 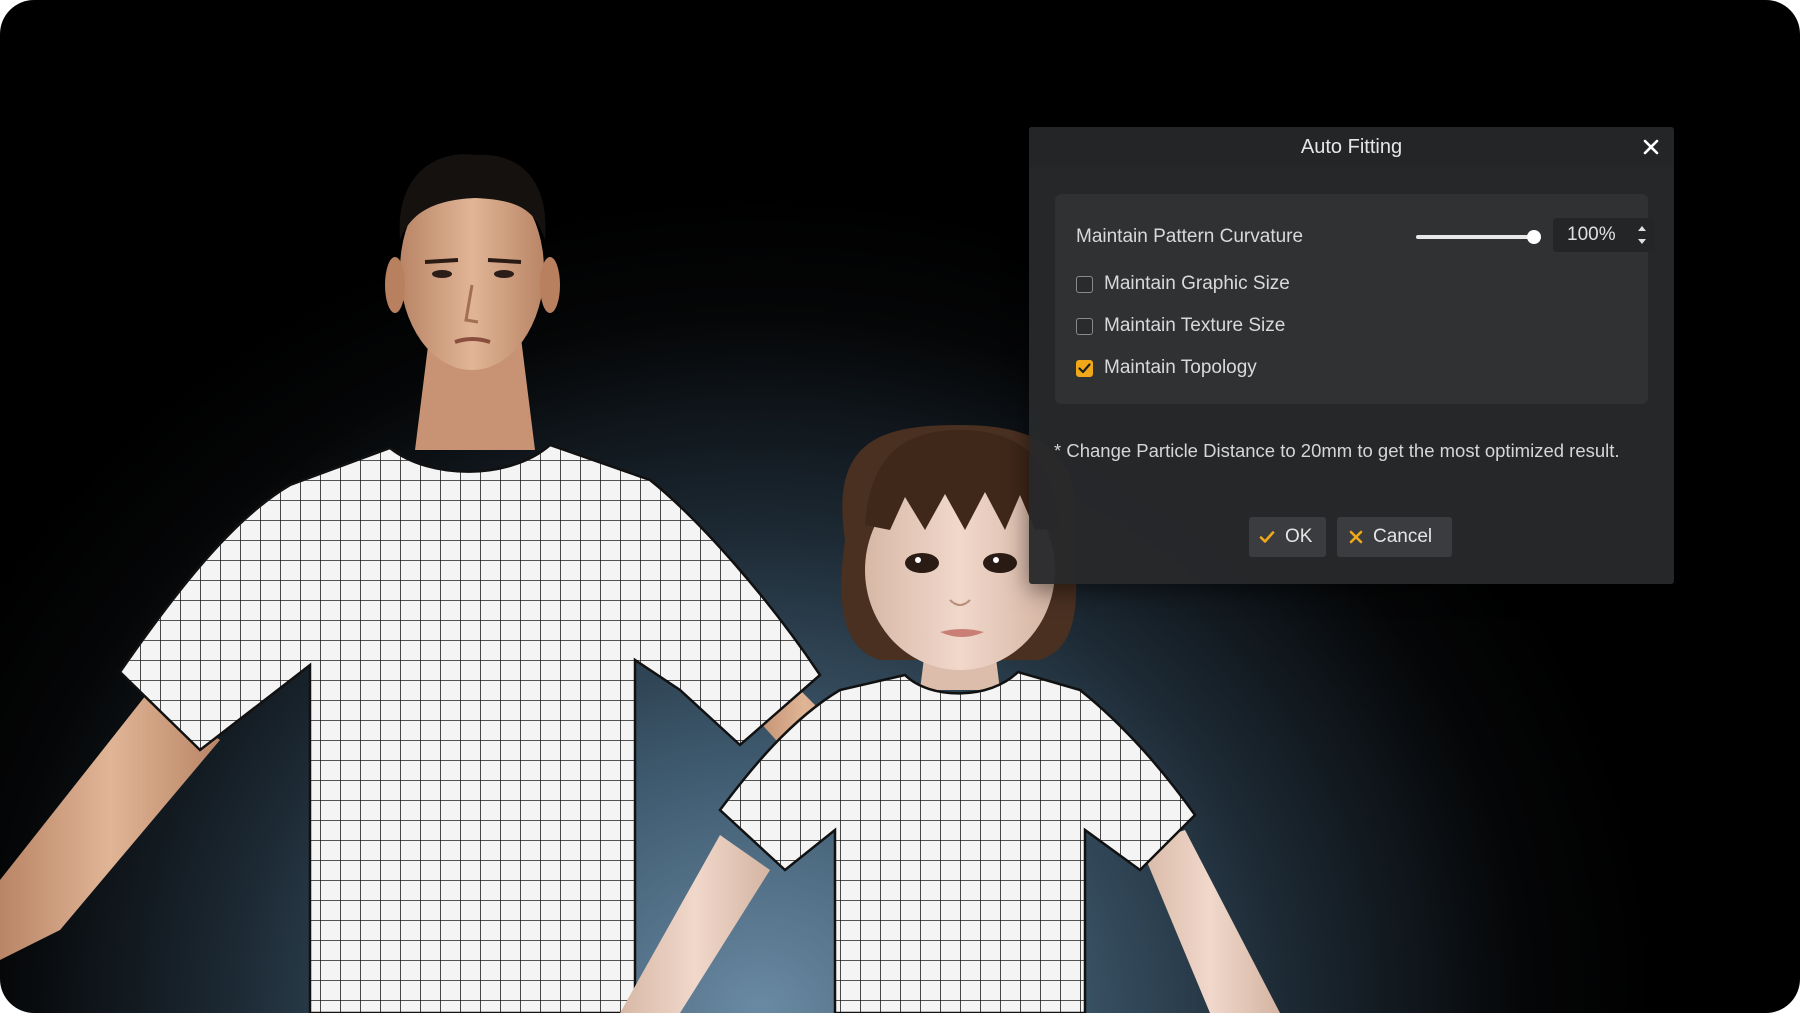 I want to click on slider-track, so click(x=1475, y=237).